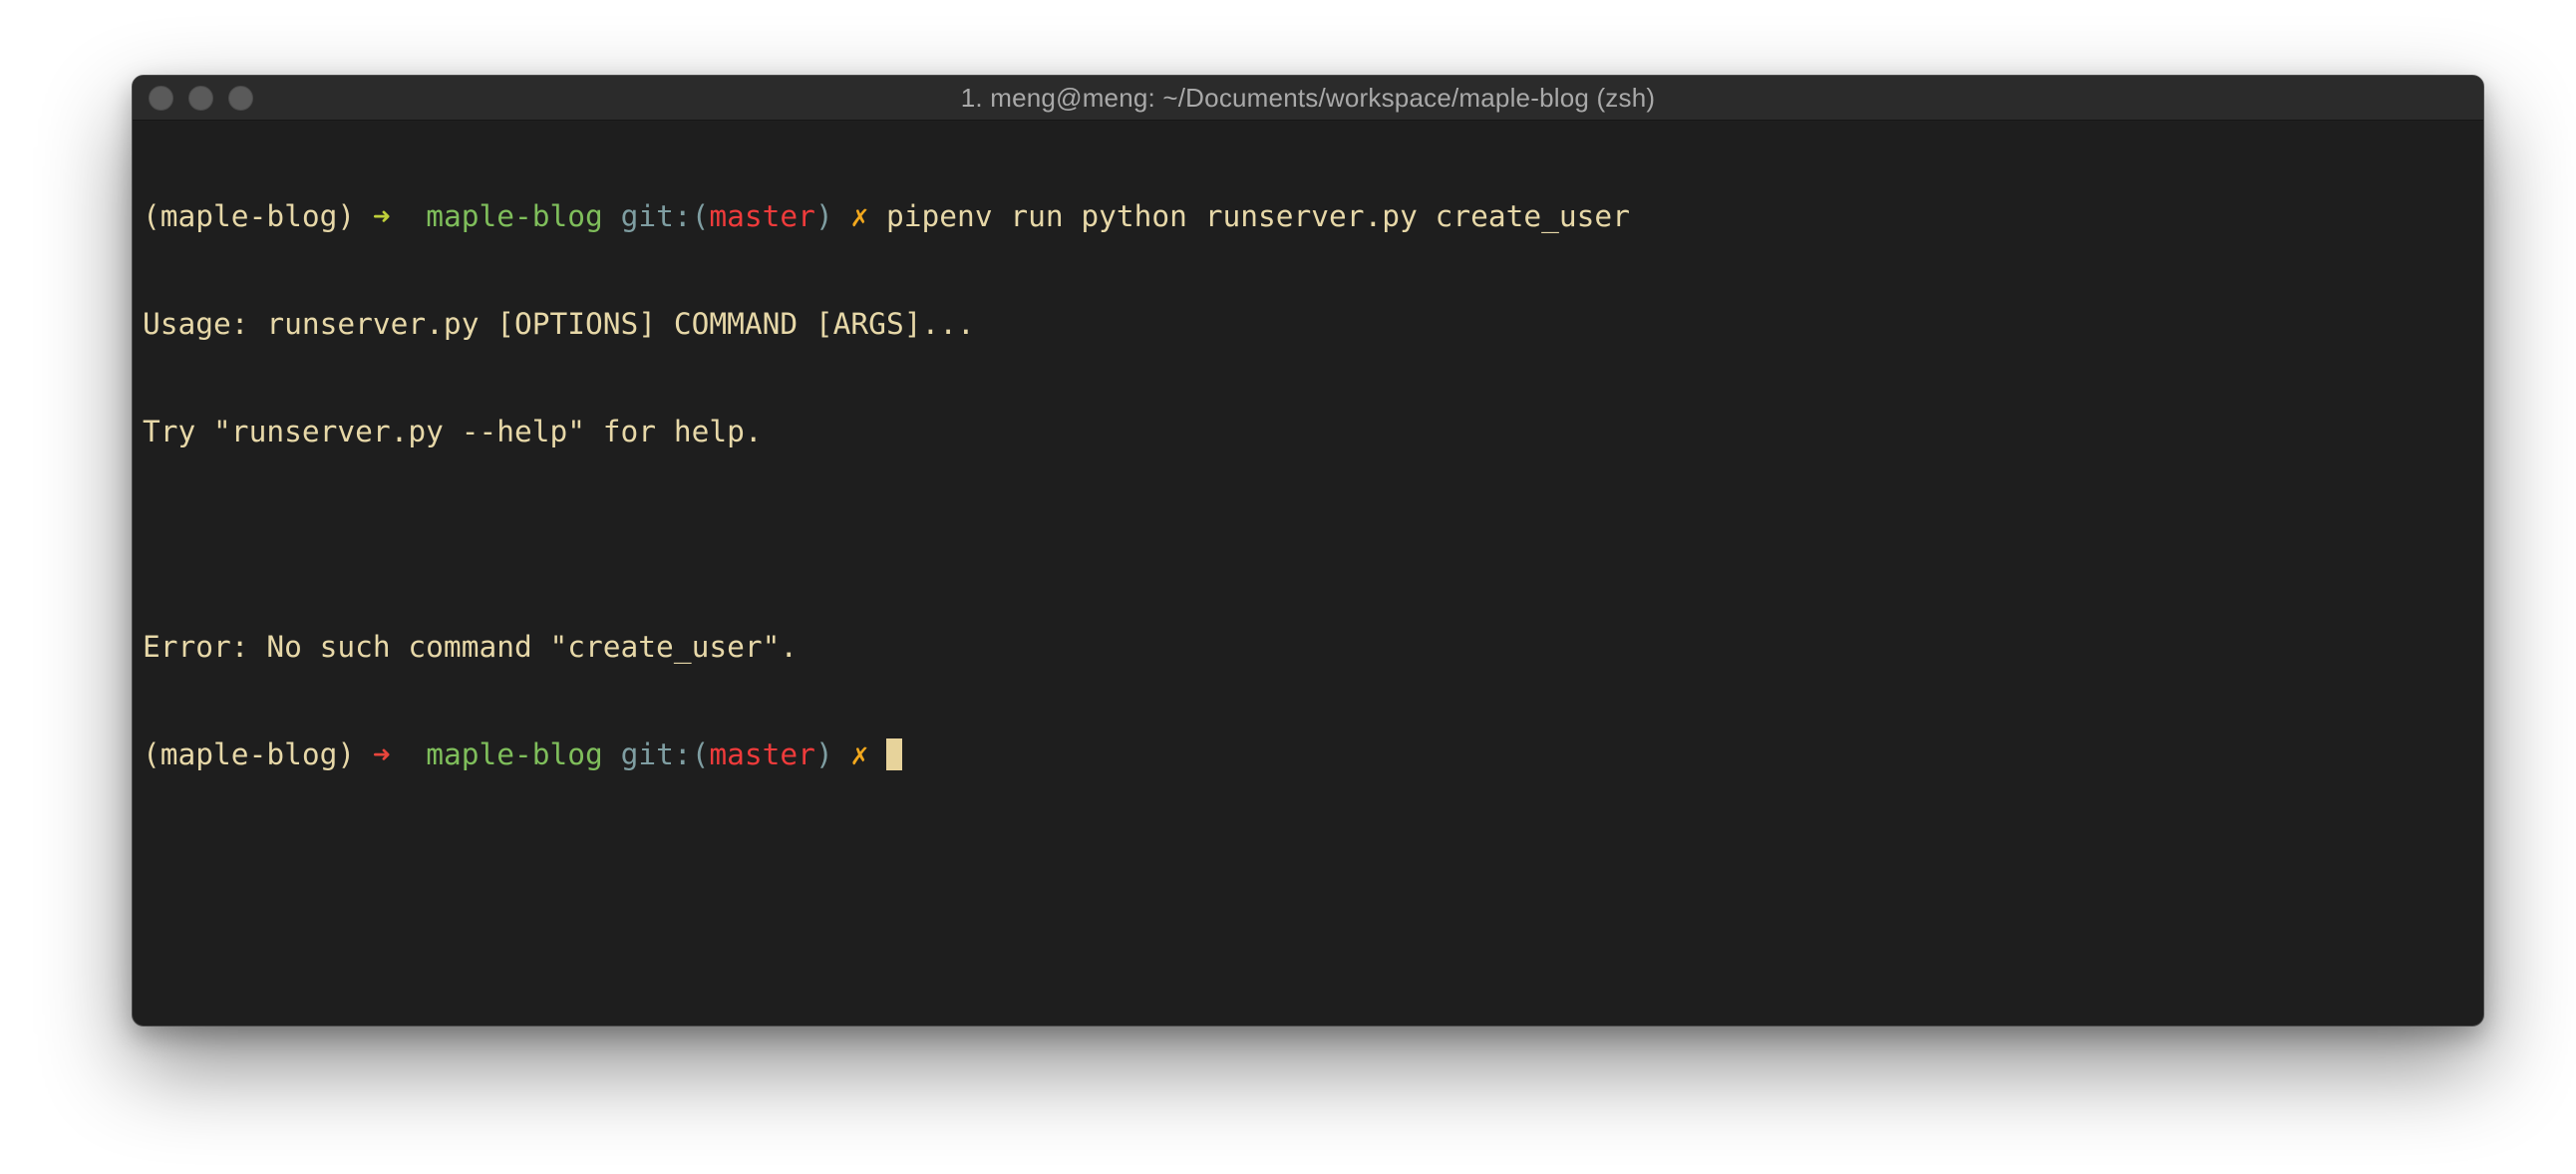 This screenshot has height=1174, width=2576. I want to click on window-controls, so click(201, 98).